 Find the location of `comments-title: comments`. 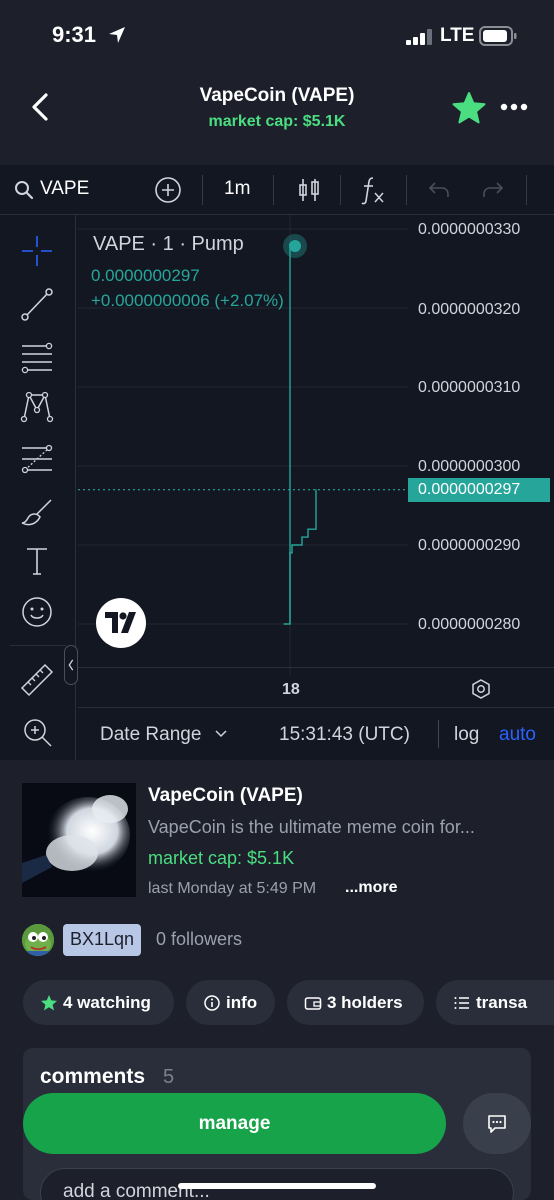

comments-title: comments is located at coordinates (93, 1076).